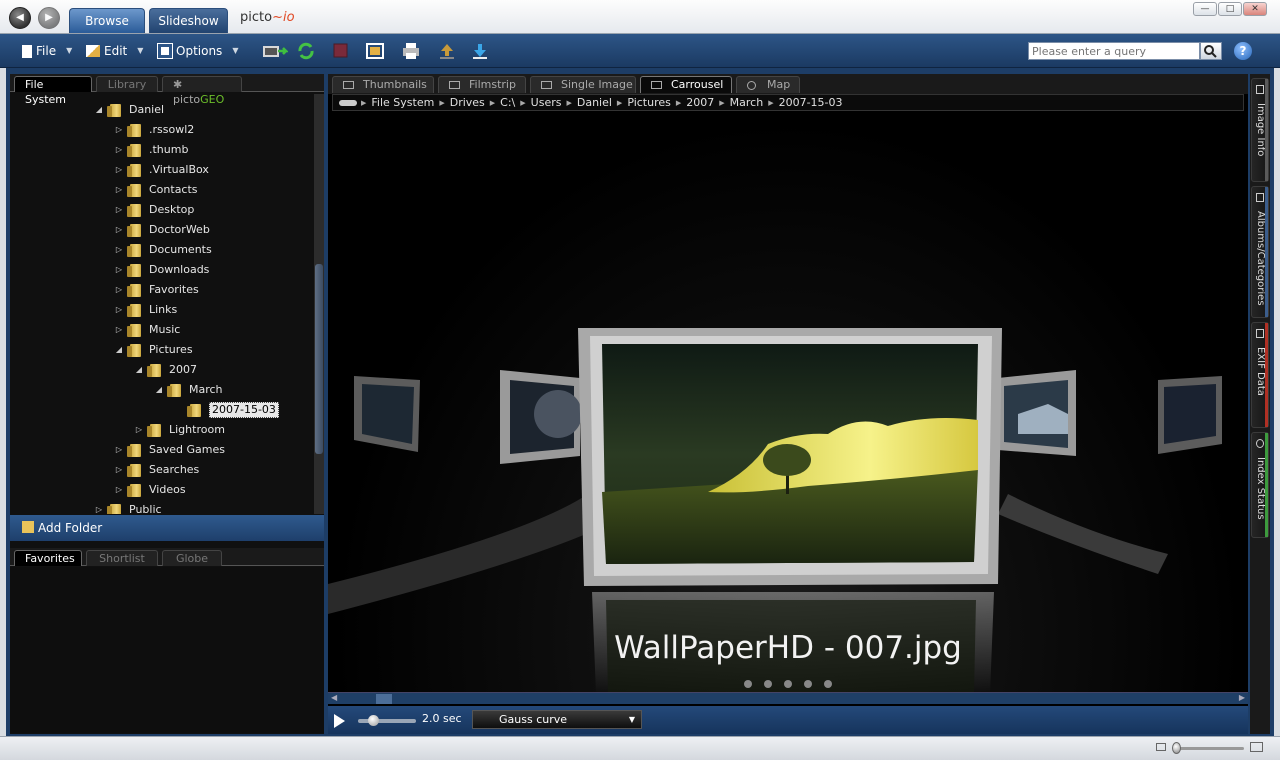  I want to click on add-folder-button: Add Folder, so click(167, 528).